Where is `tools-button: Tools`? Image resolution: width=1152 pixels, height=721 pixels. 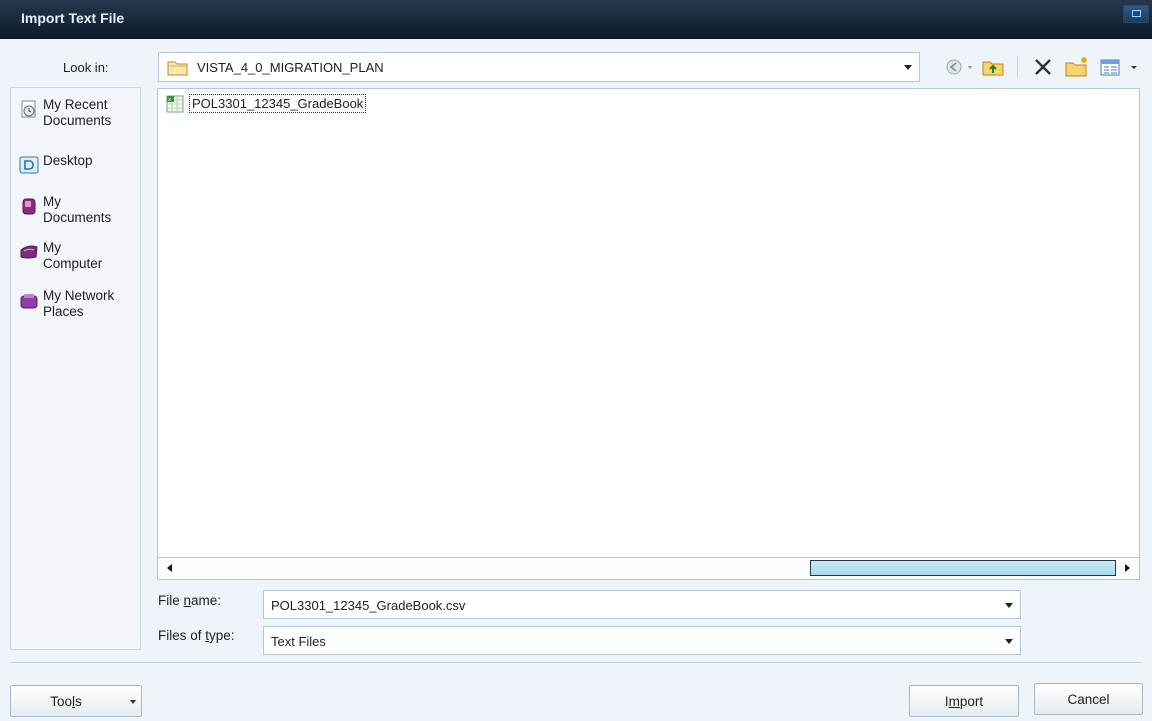 tools-button: Tools is located at coordinates (76, 701).